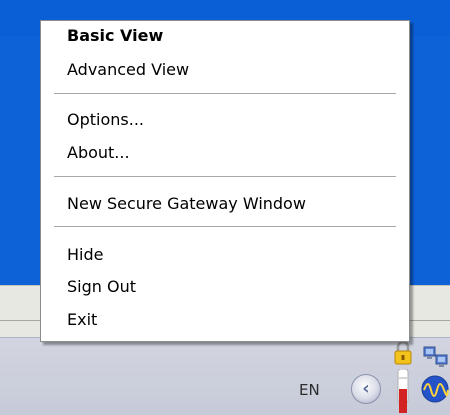 This screenshot has height=415, width=450. I want to click on red-tube-icon, so click(403, 391).